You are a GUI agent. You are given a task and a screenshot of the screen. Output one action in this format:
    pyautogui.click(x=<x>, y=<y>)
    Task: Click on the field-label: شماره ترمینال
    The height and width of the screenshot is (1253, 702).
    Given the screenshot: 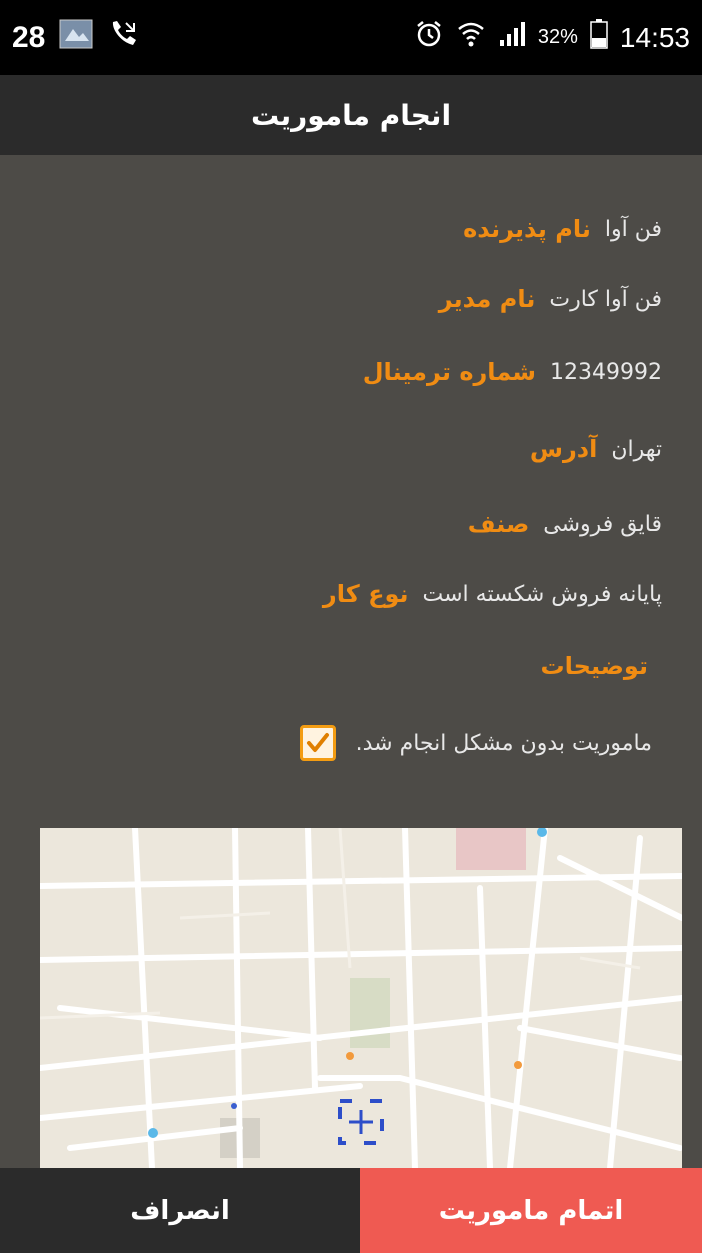 What is the action you would take?
    pyautogui.click(x=449, y=372)
    